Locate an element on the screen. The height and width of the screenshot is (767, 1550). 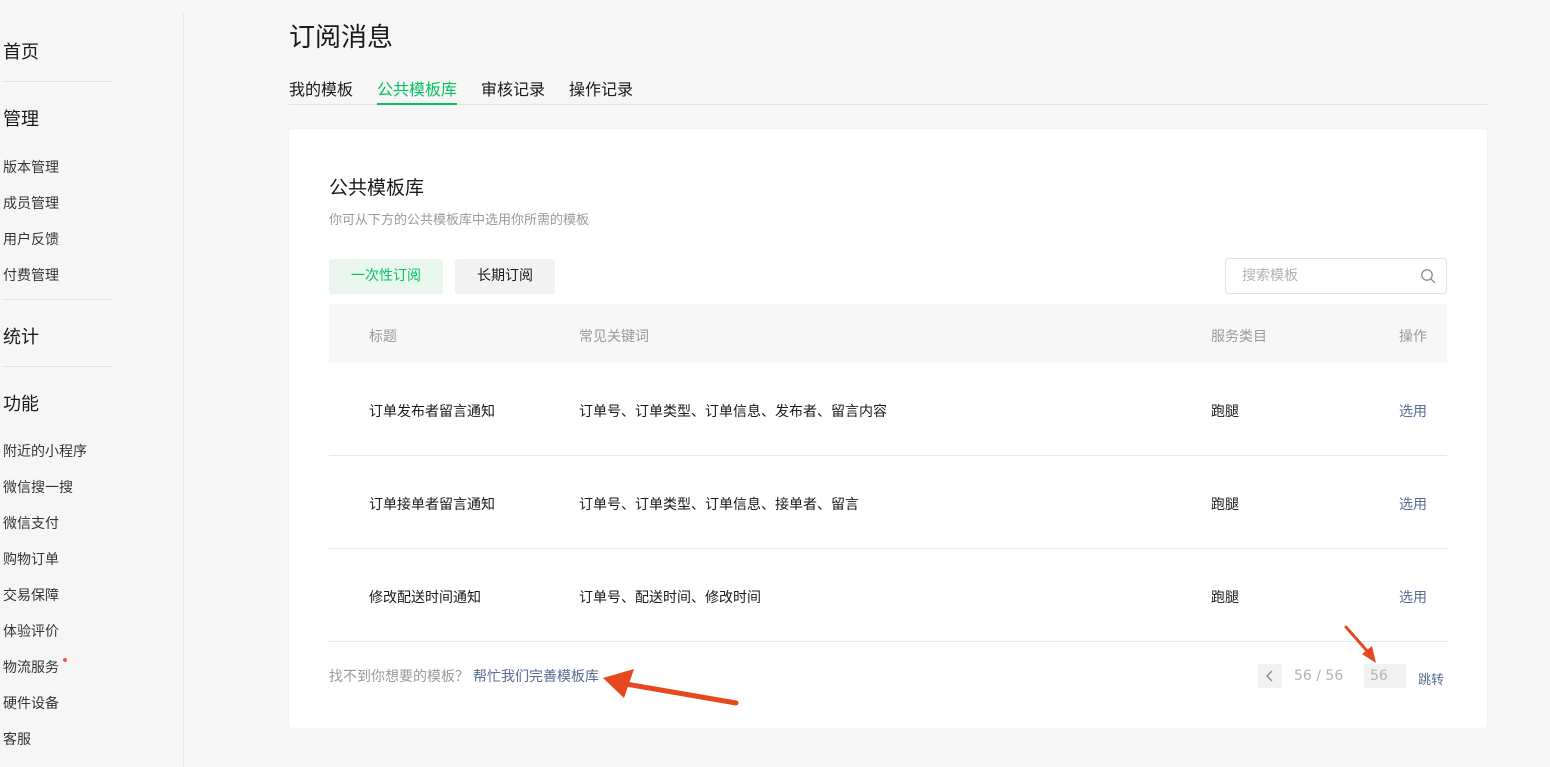
tab-operation-records: 操作记录 is located at coordinates (601, 90).